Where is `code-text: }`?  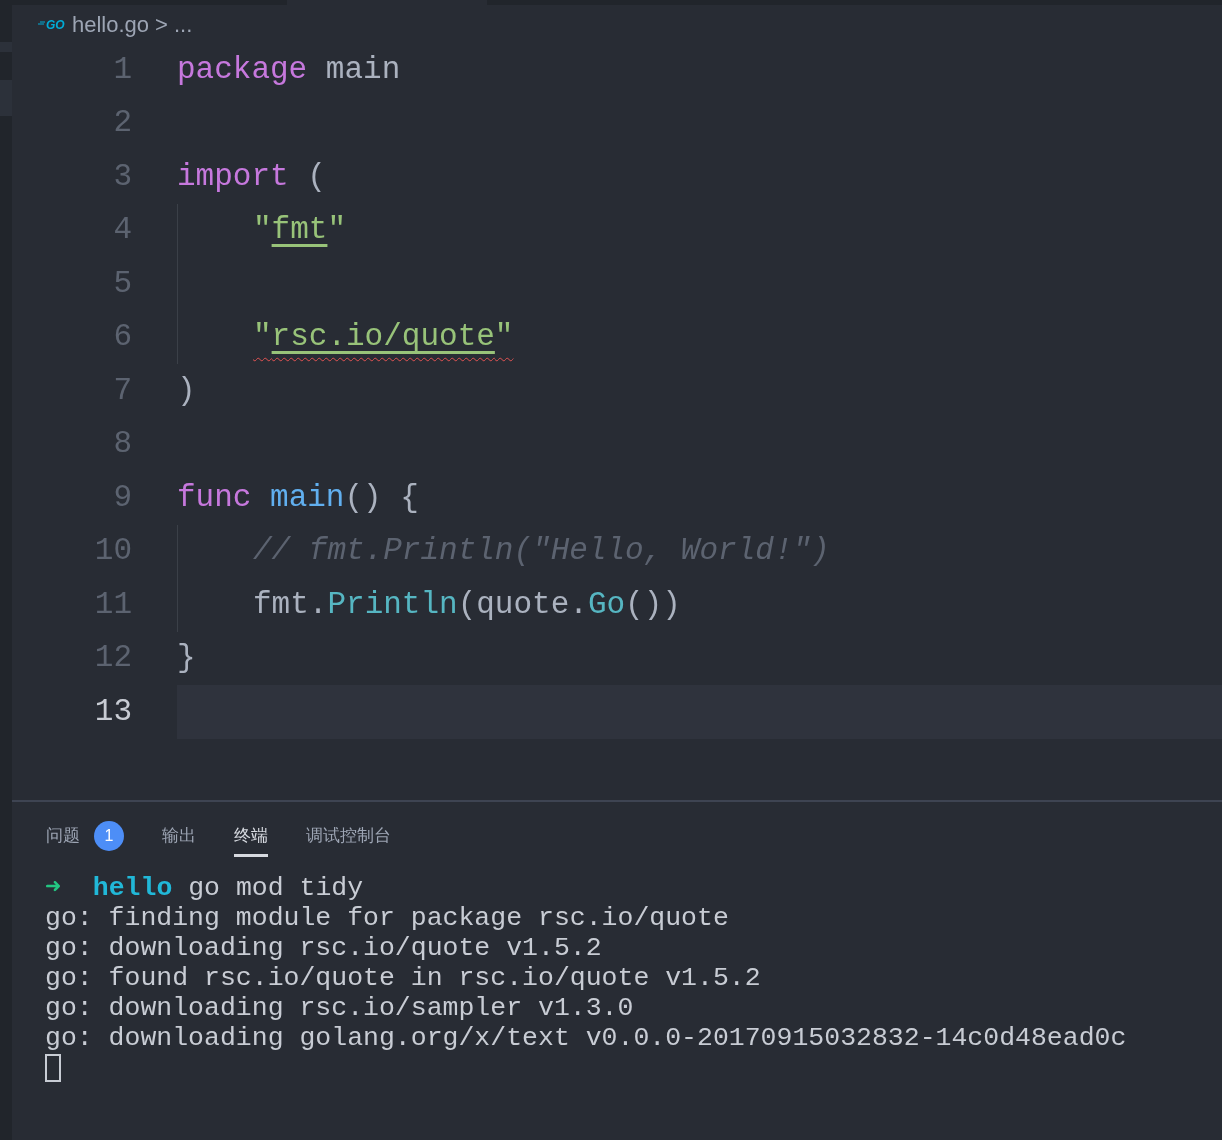
code-text: } is located at coordinates (186, 658).